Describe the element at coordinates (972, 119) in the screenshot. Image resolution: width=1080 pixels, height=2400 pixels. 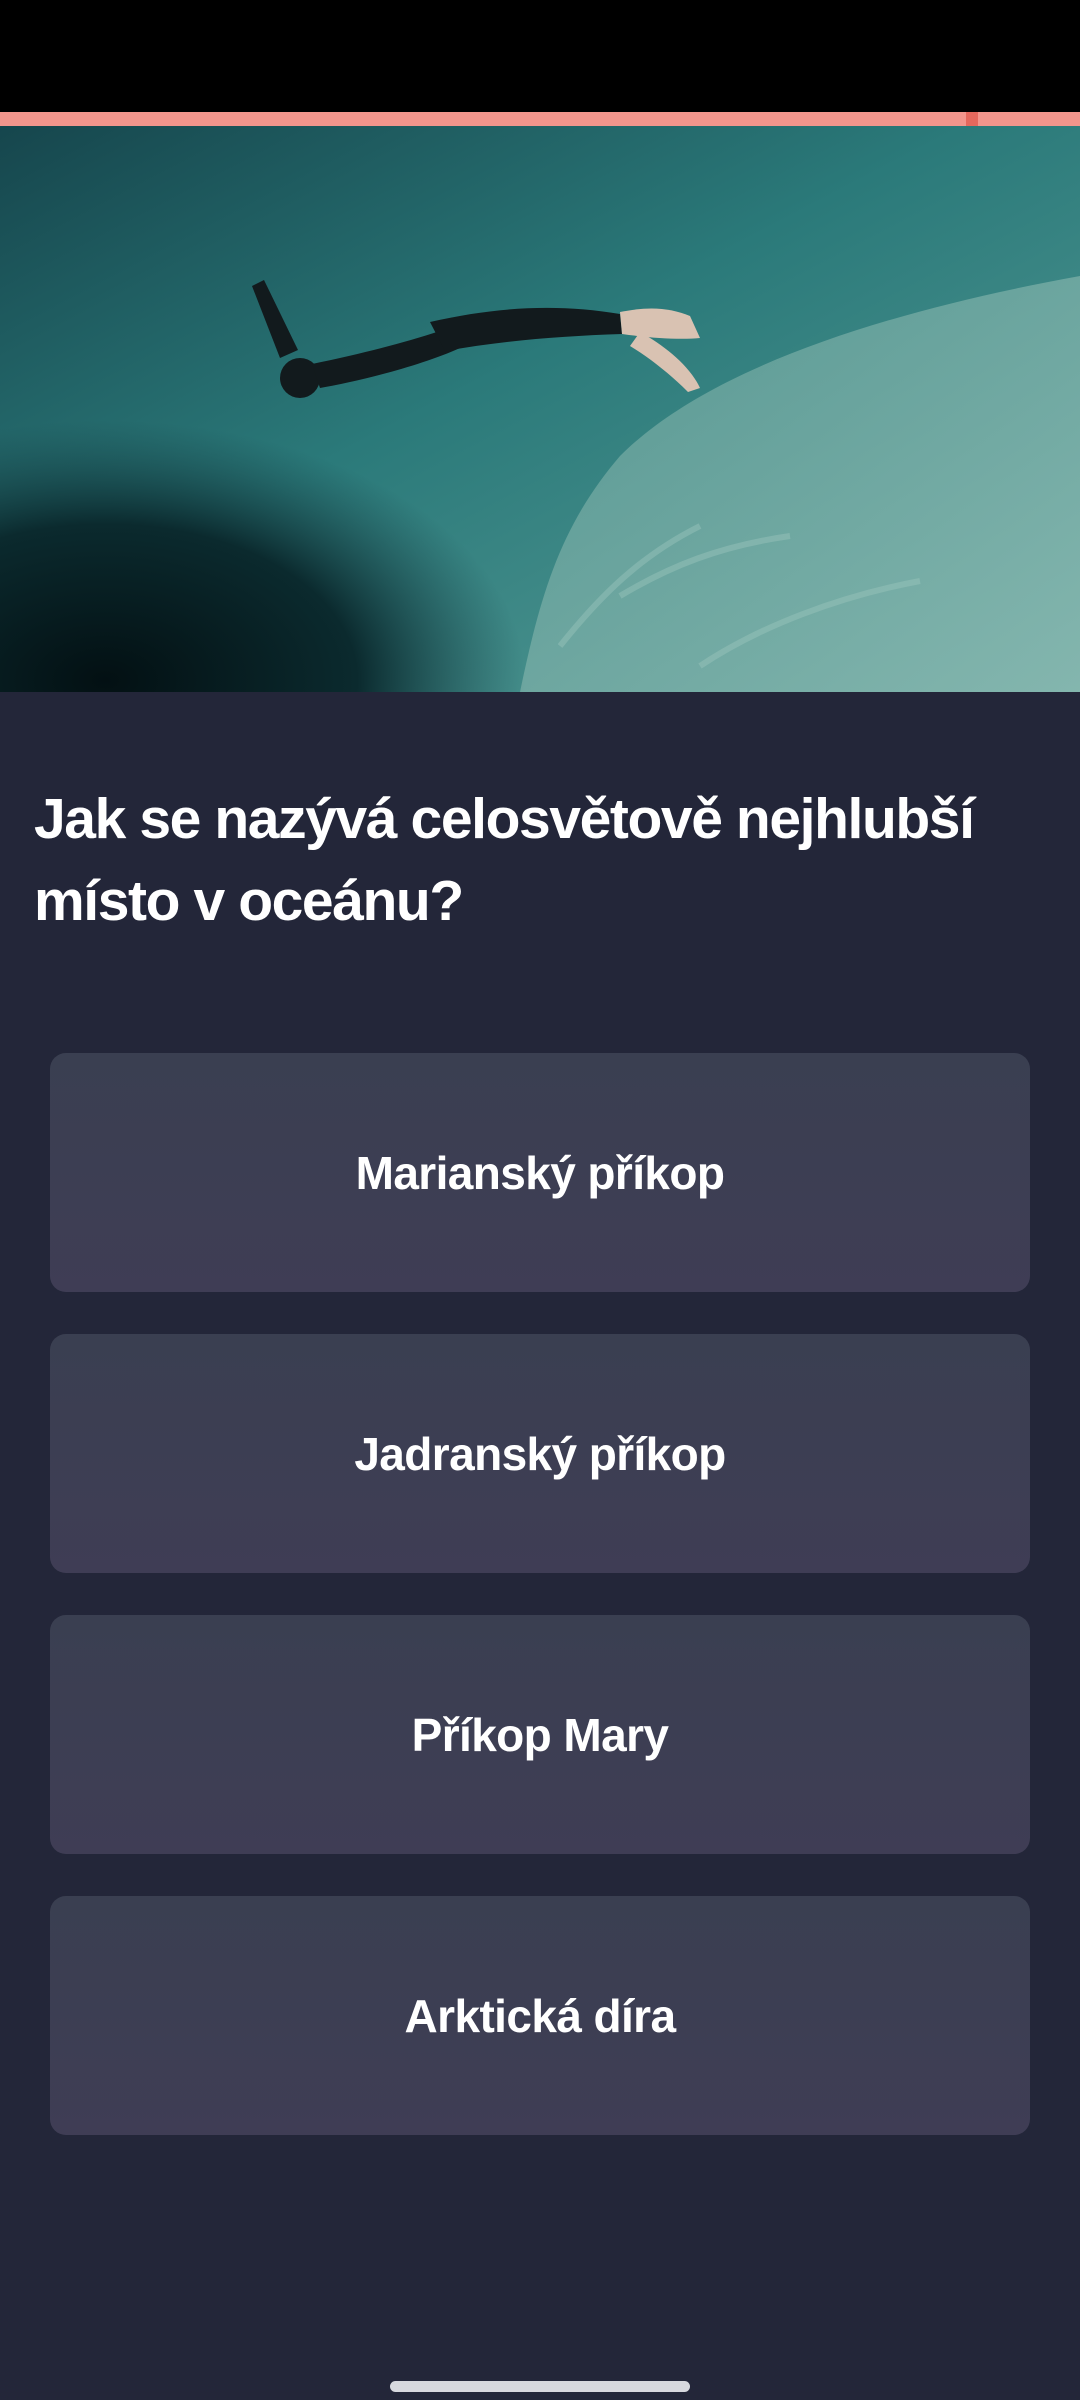
I see `progress-marker` at that location.